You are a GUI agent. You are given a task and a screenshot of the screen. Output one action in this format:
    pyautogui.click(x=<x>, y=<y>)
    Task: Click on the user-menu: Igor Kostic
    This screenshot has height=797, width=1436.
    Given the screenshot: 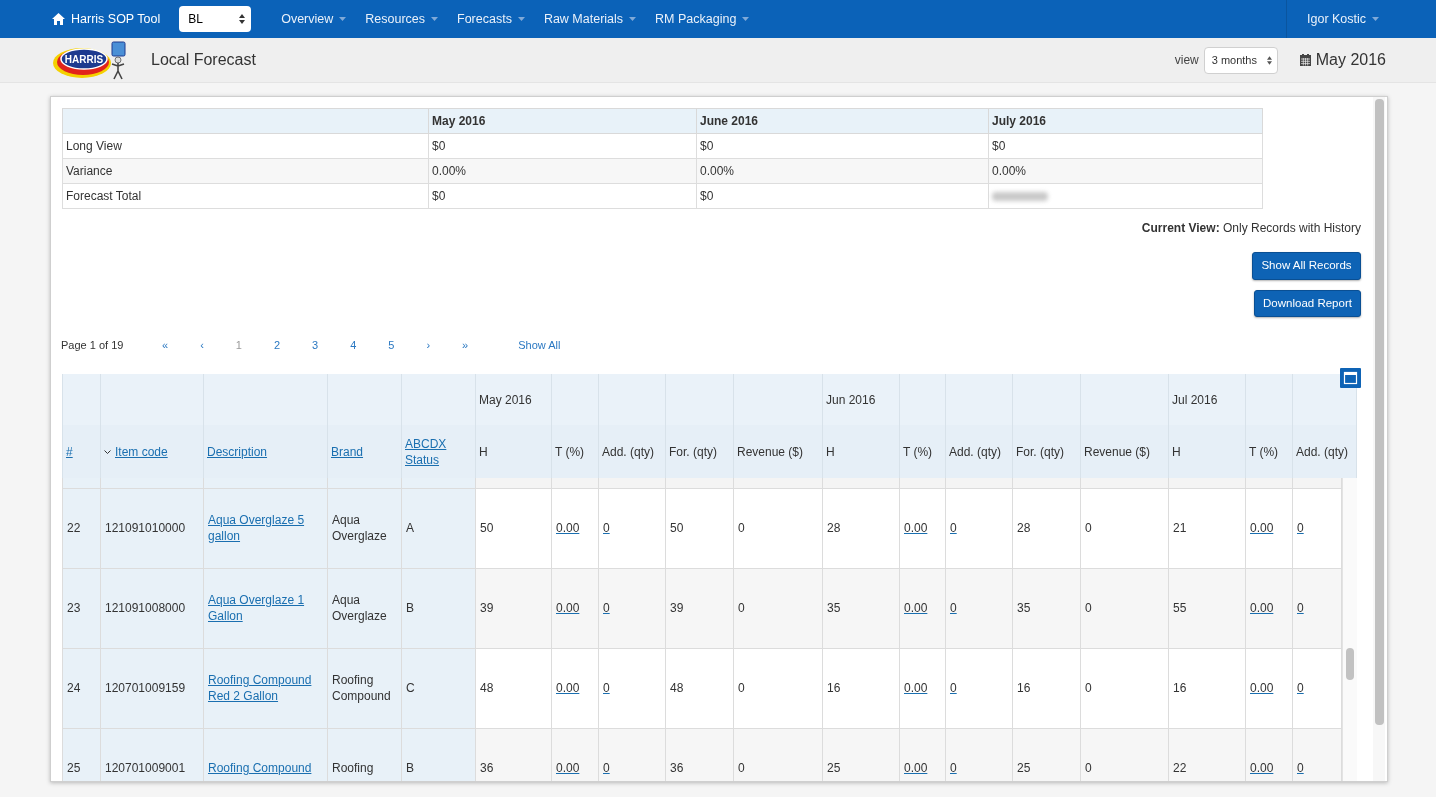 What is the action you would take?
    pyautogui.click(x=1343, y=19)
    